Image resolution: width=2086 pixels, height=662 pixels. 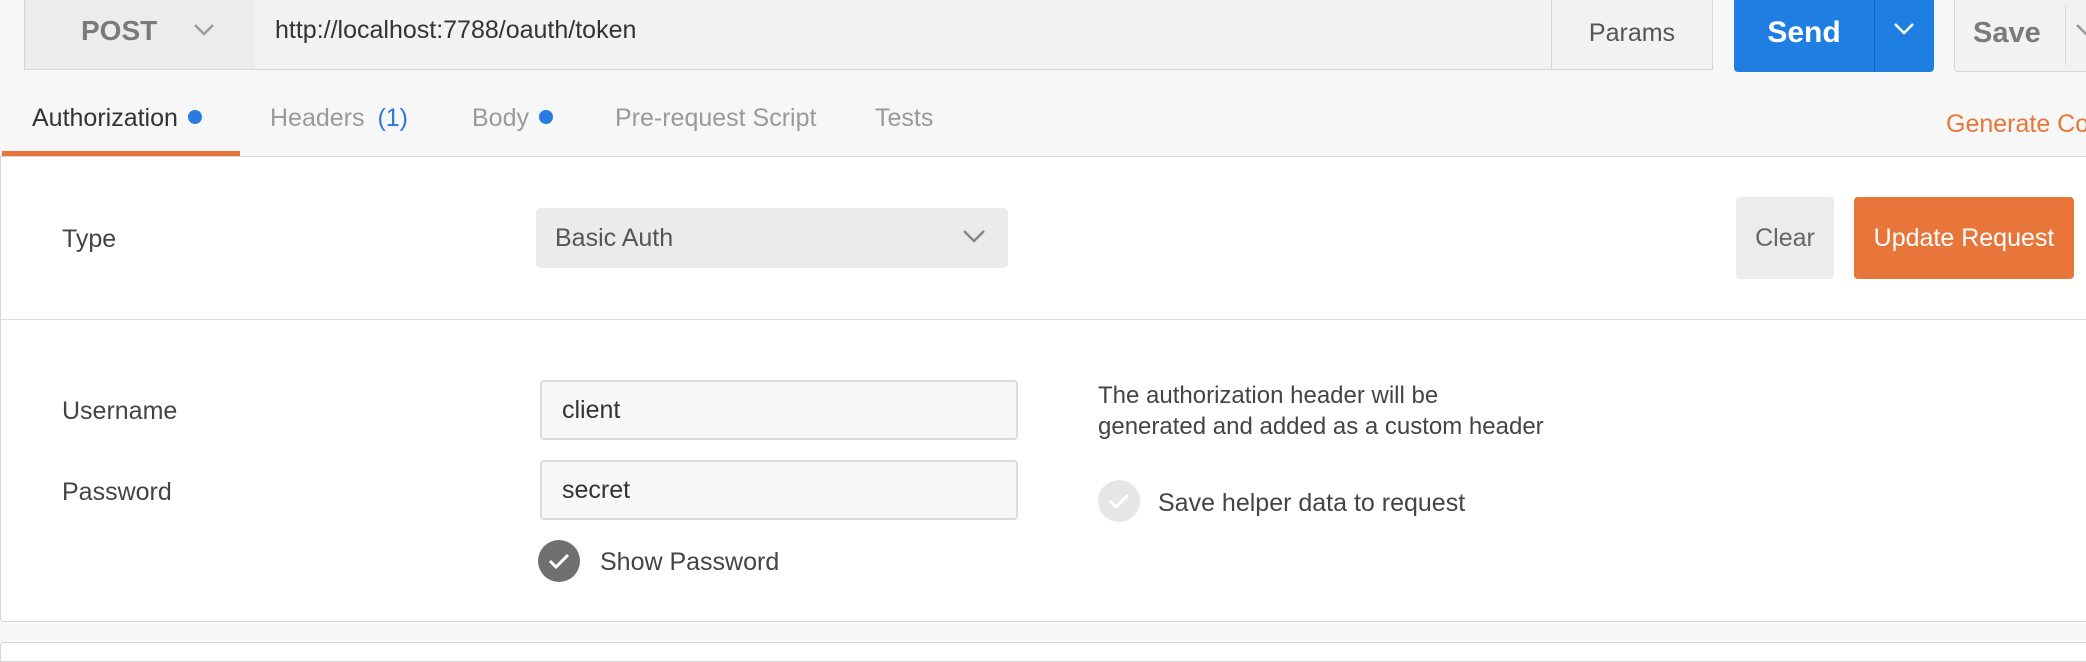 I want to click on help-line: The authorization header will be, so click(x=1268, y=395).